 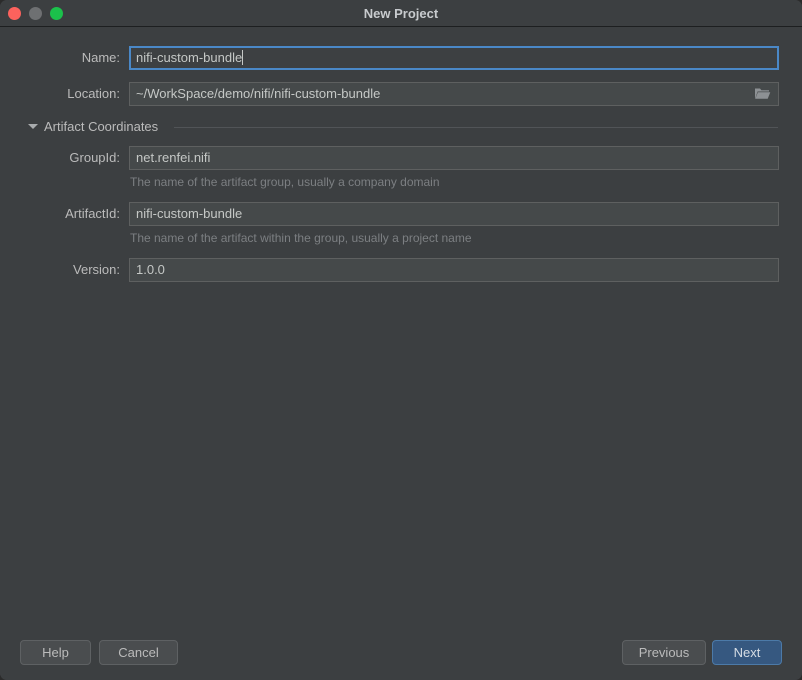 What do you see at coordinates (100, 57) in the screenshot?
I see `name-label: Name:` at bounding box center [100, 57].